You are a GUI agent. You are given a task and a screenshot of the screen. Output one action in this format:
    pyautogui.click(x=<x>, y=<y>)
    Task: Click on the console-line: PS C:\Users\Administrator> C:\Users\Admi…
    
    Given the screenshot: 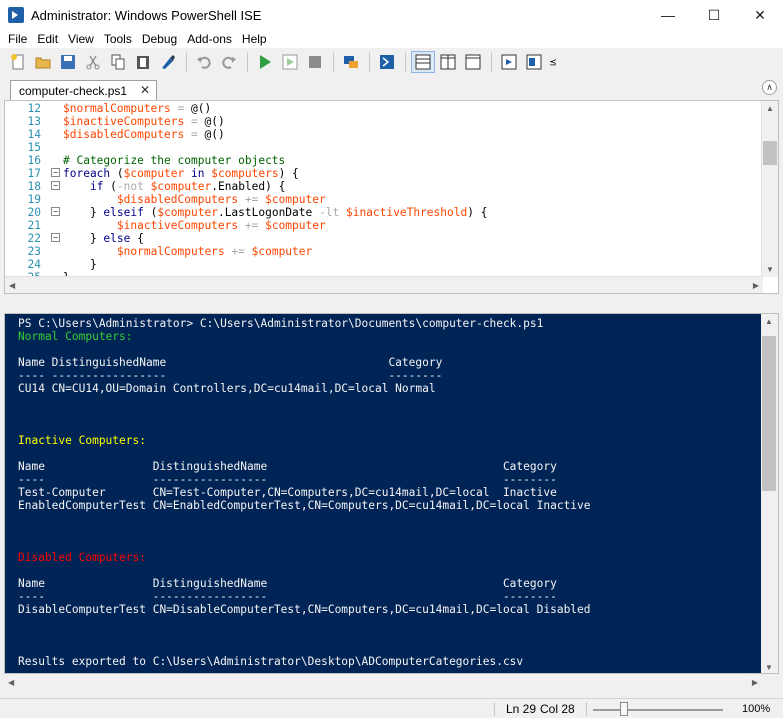 What is the action you would take?
    pyautogui.click(x=281, y=323)
    